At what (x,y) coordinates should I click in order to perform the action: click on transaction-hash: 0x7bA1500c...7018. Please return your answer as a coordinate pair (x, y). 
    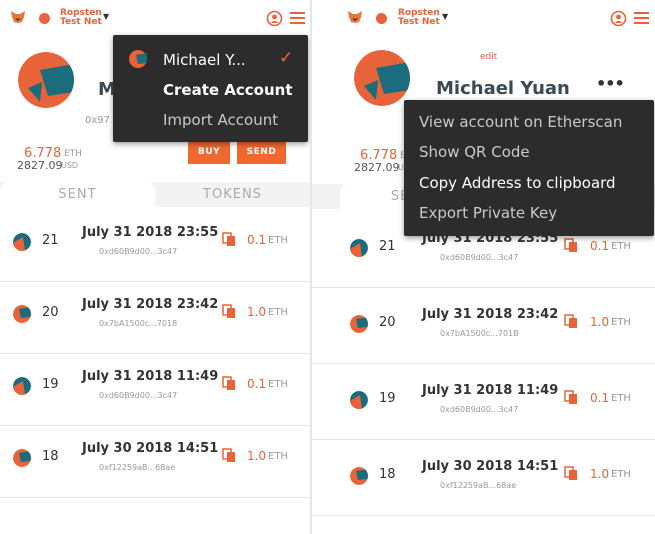
    Looking at the image, I should click on (138, 323).